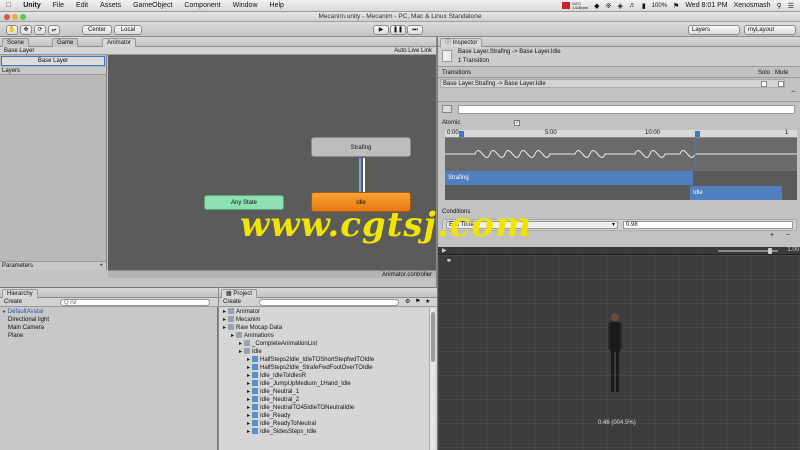 This screenshot has width=800, height=450. I want to click on wifi-icon: ◈, so click(619, 6).